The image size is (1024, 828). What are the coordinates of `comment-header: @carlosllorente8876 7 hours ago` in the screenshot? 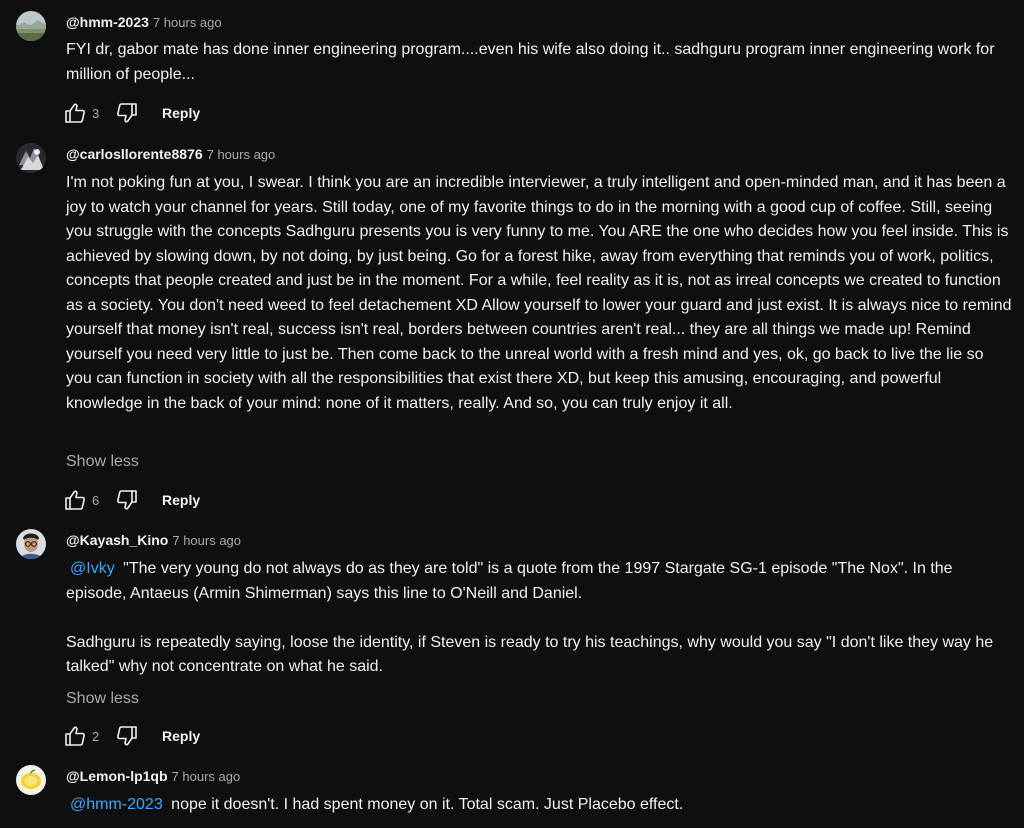 It's located at (170, 154).